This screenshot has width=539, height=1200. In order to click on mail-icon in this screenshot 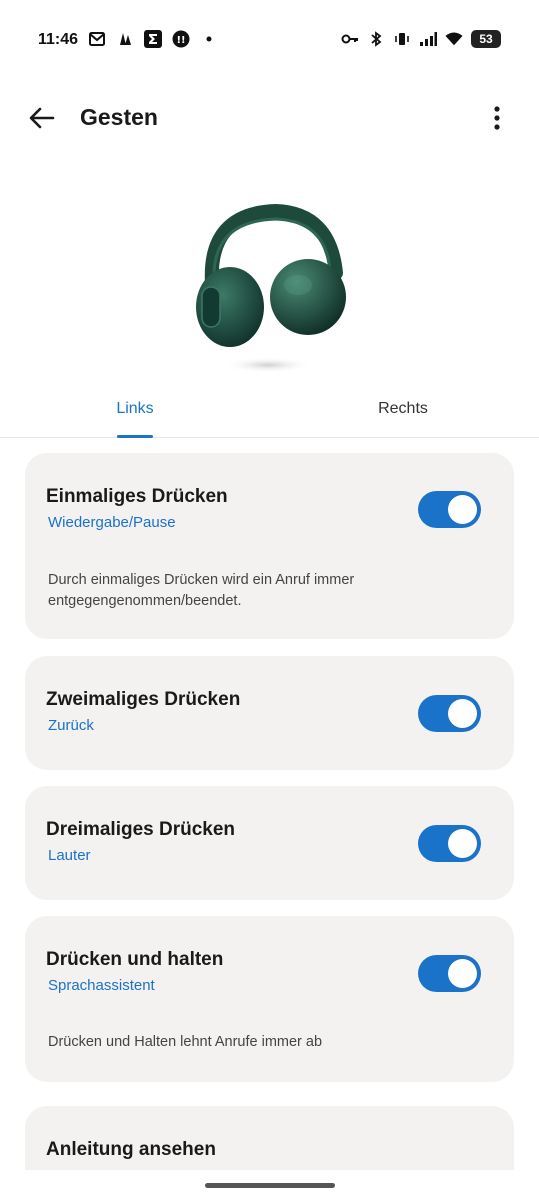, I will do `click(97, 39)`.